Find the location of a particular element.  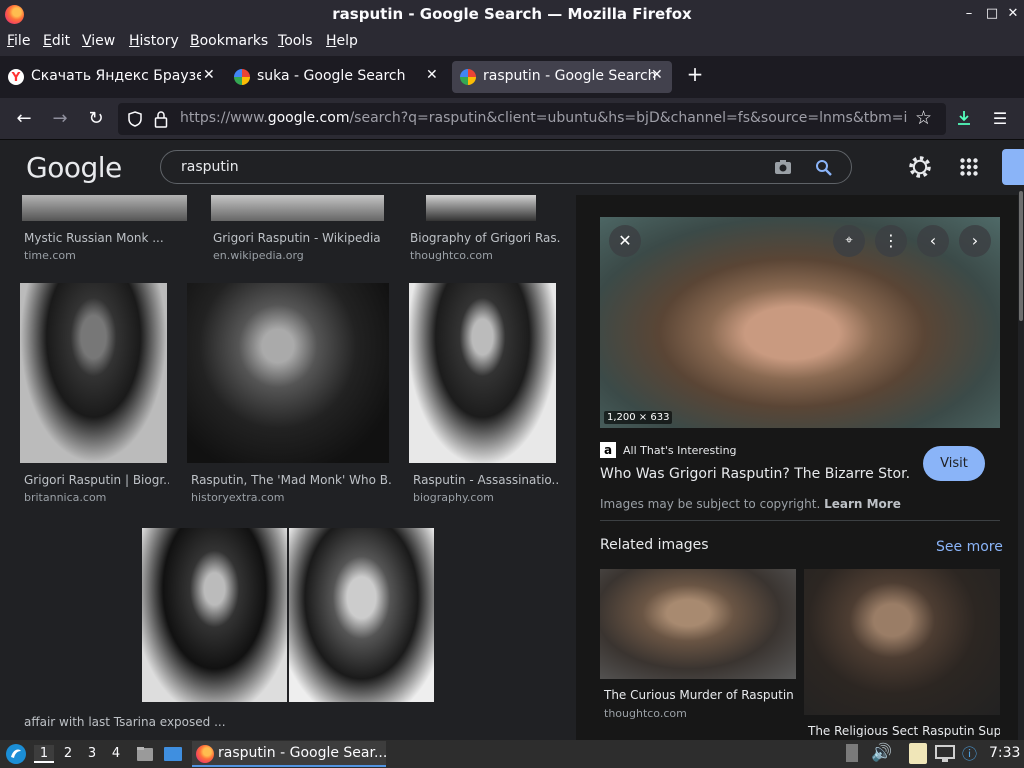

google-header: Google rasputin is located at coordinates (512, 168).